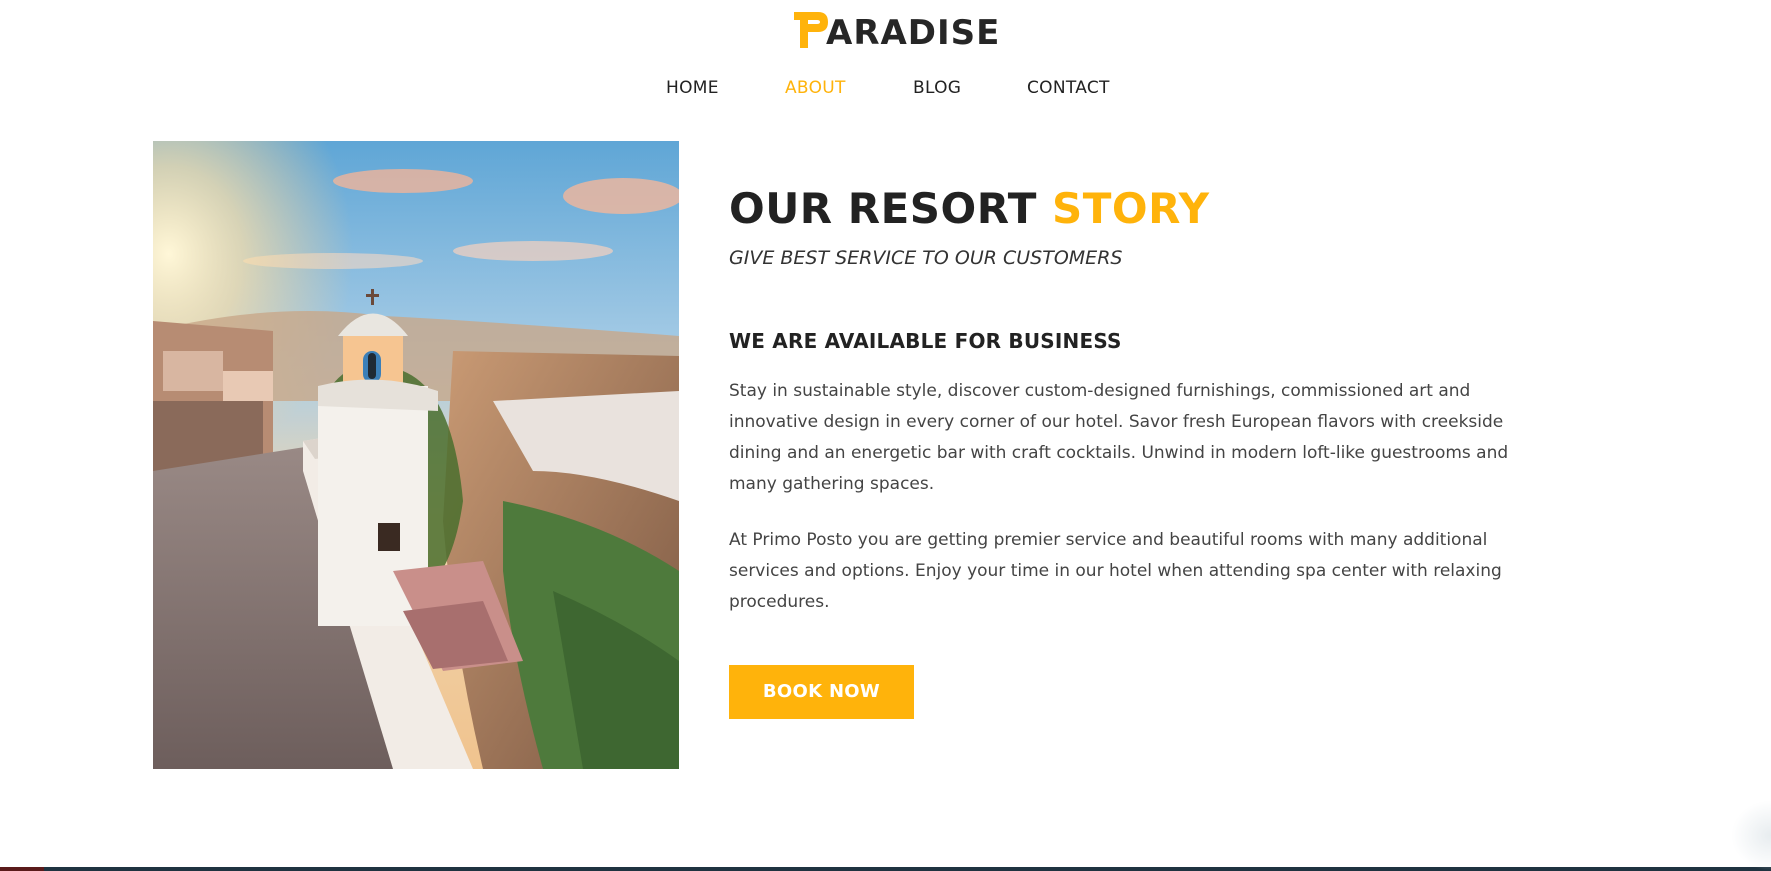  What do you see at coordinates (890, 208) in the screenshot?
I see `title-main: OUR RESORT` at bounding box center [890, 208].